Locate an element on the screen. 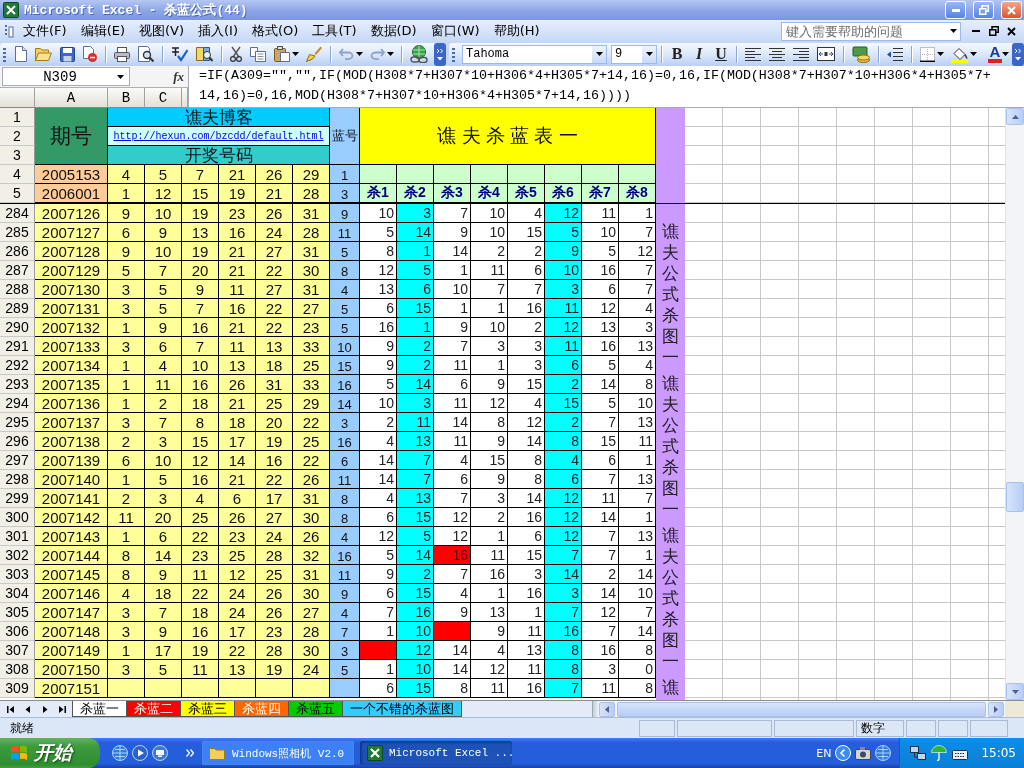 The image size is (1024, 768). row-header: 304 is located at coordinates (17, 593).